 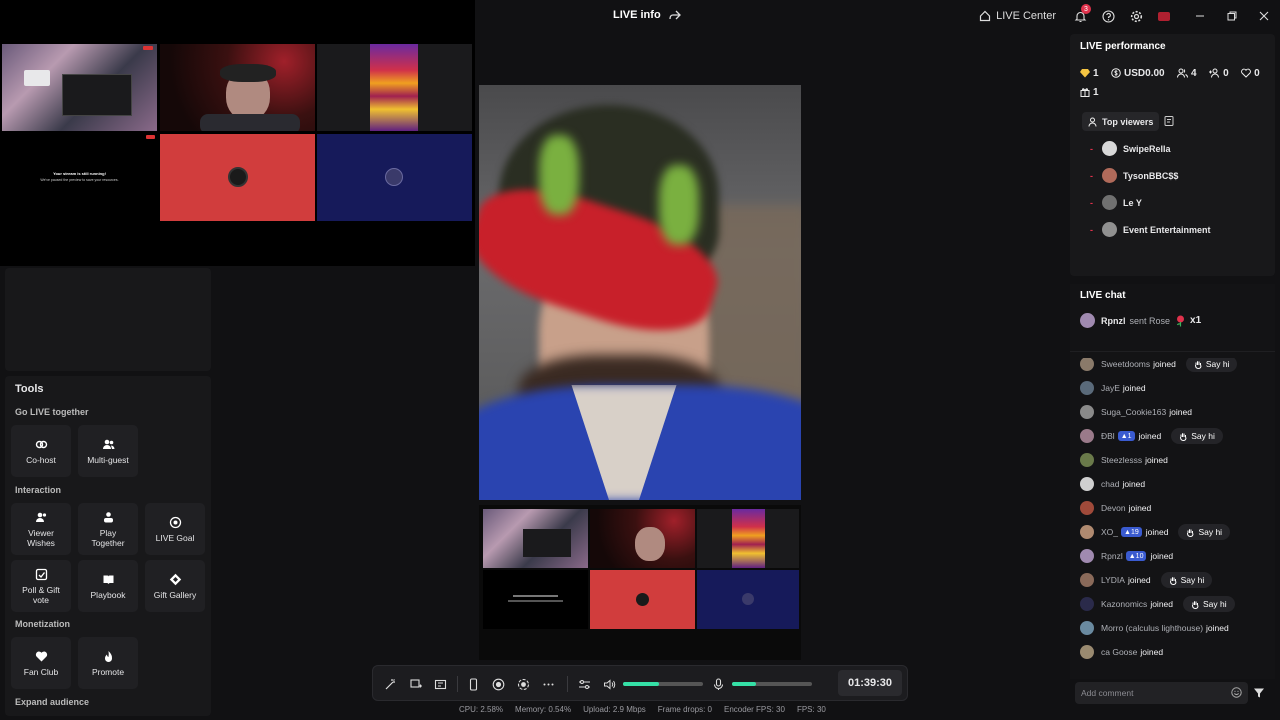 What do you see at coordinates (1108, 16) in the screenshot?
I see `help-button` at bounding box center [1108, 16].